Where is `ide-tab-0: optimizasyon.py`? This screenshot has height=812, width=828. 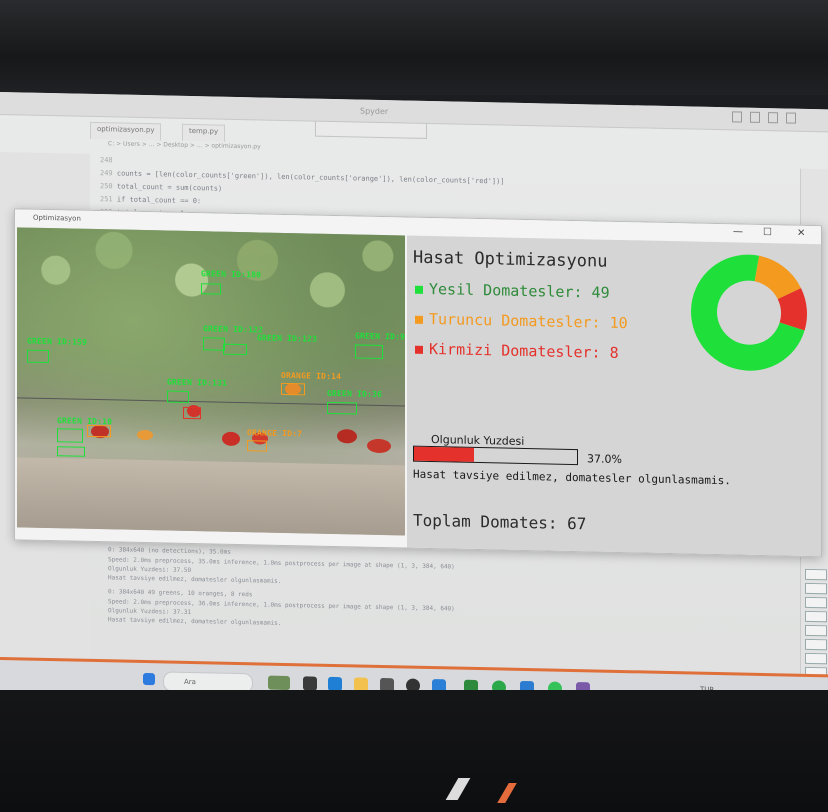
ide-tab-0: optimizasyon.py is located at coordinates (126, 131).